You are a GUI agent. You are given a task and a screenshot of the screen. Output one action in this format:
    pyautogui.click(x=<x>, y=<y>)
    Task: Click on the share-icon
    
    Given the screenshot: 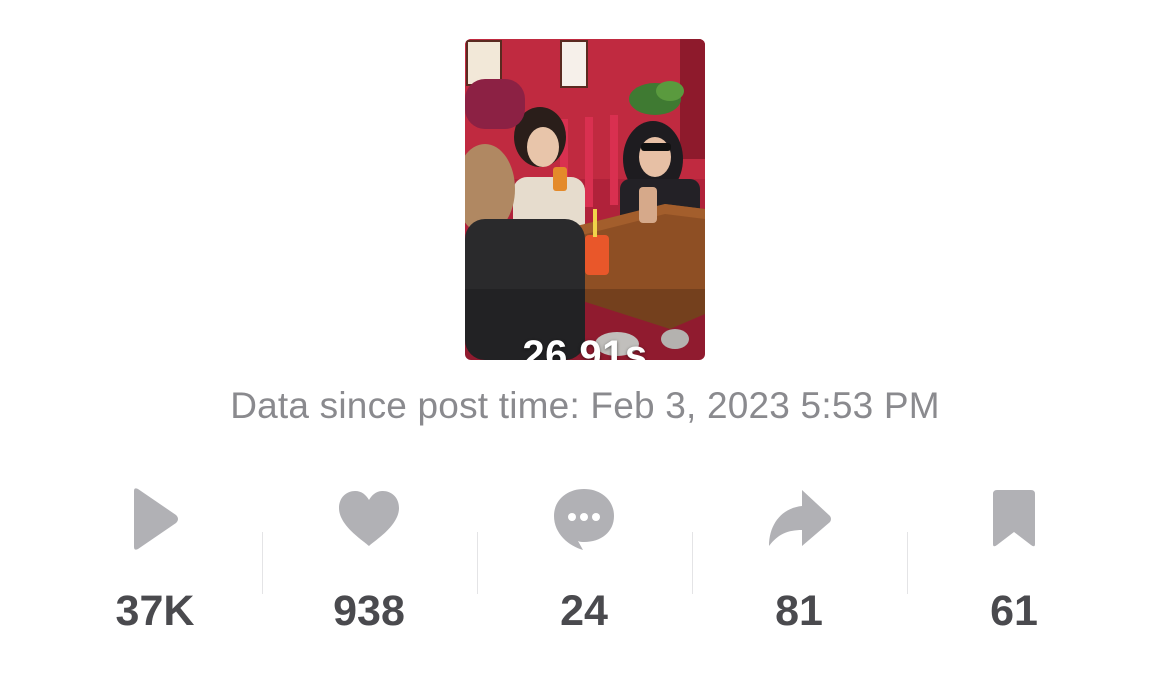 What is the action you would take?
    pyautogui.click(x=799, y=519)
    